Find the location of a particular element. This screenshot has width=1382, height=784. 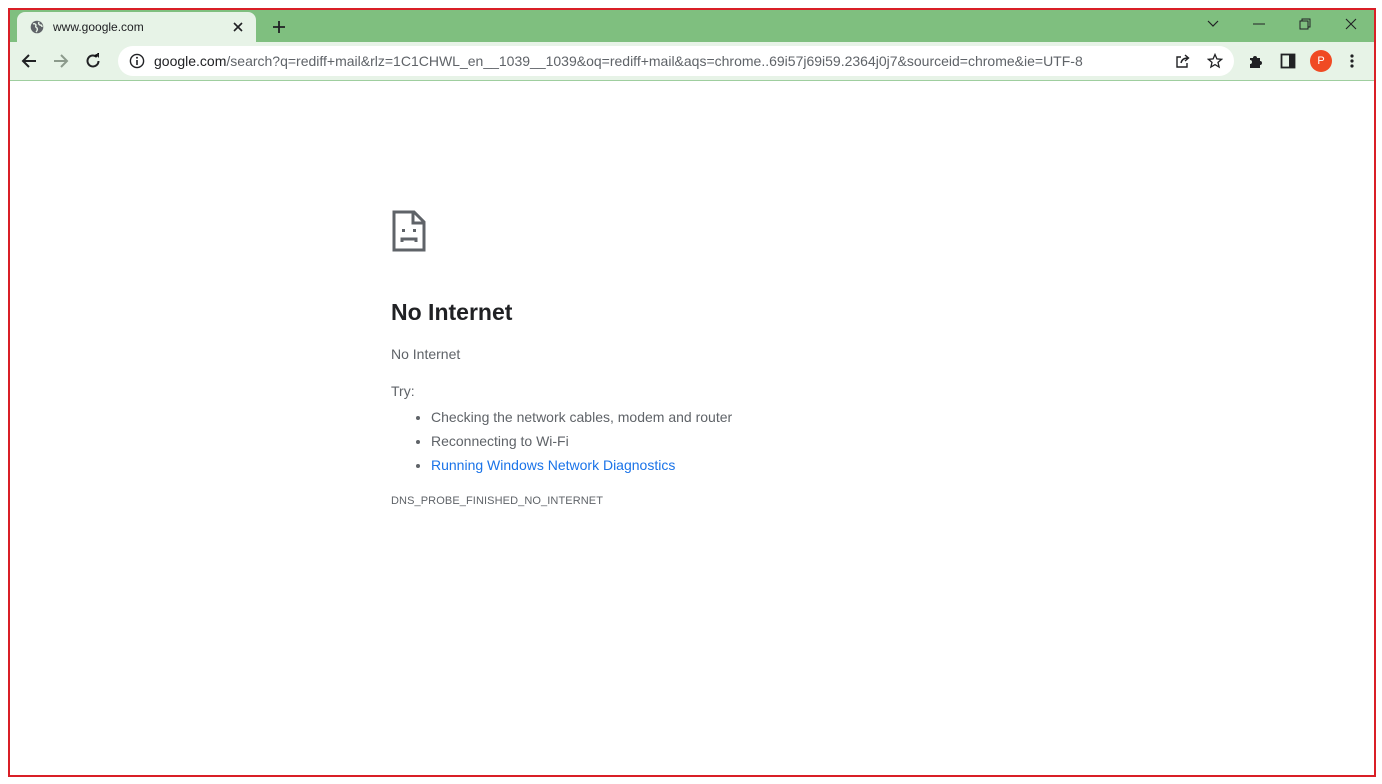

reload-icon is located at coordinates (93, 61).